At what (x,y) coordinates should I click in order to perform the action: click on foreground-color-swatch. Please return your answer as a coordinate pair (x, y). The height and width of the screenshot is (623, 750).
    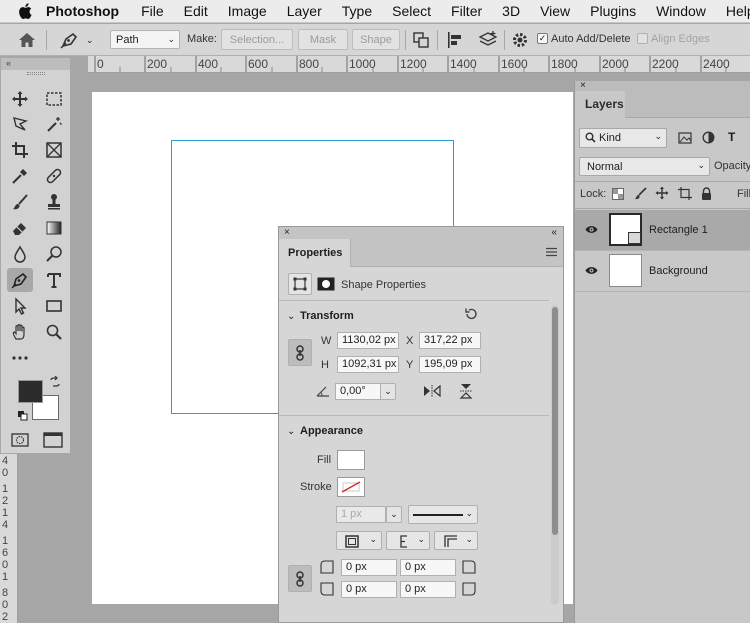
    Looking at the image, I should click on (30, 391).